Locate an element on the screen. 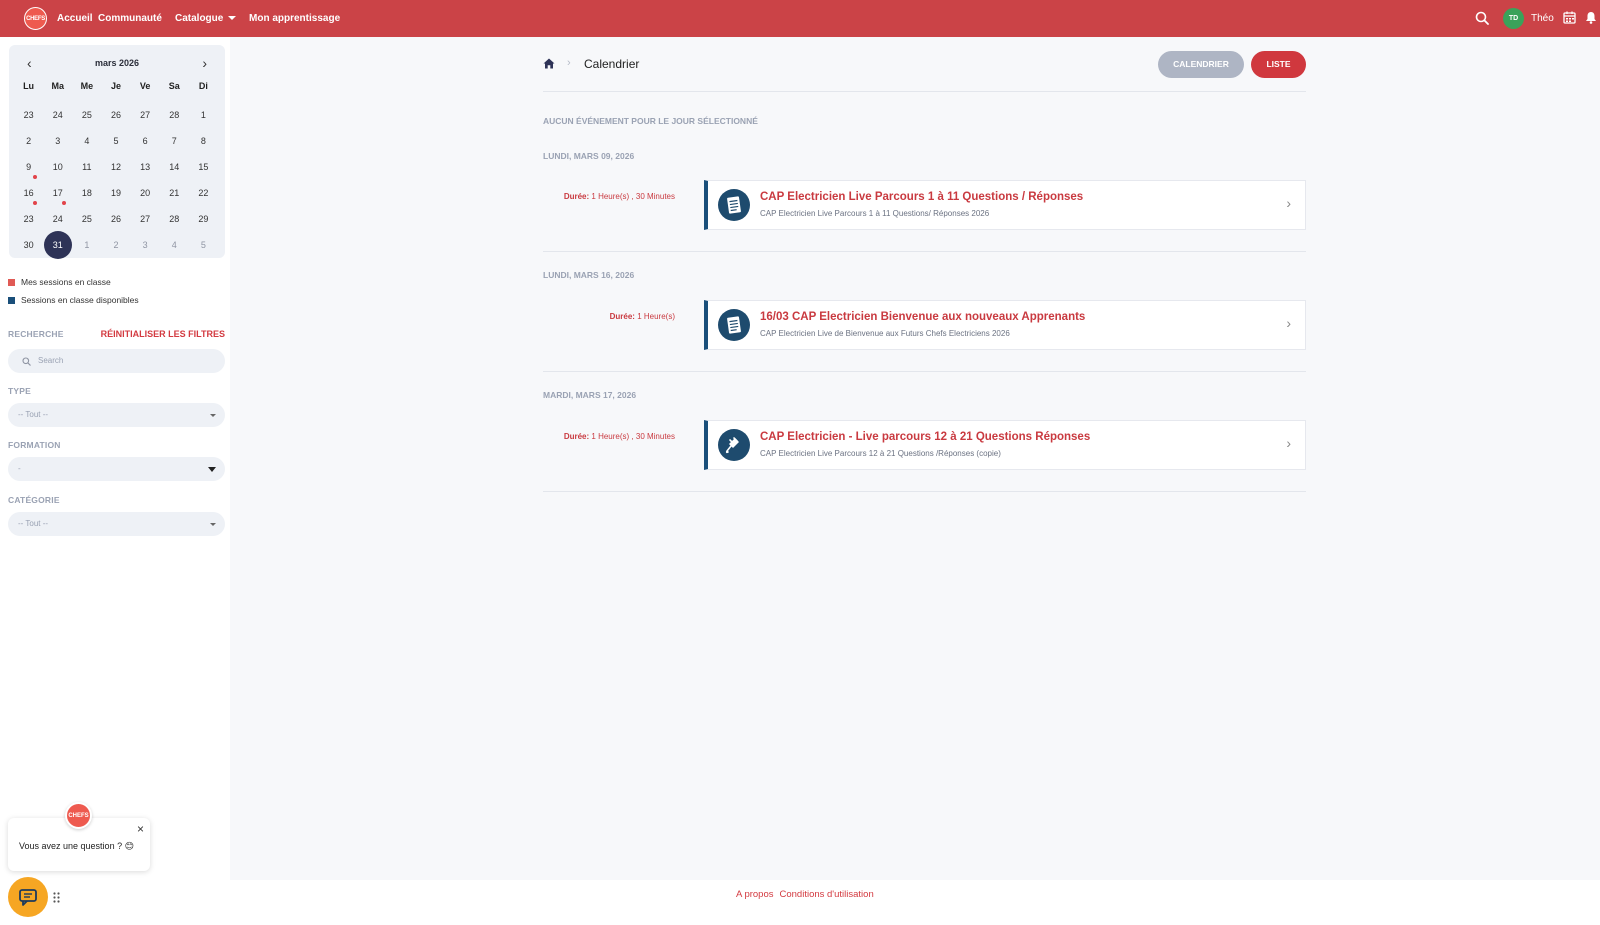  caret-down-icon is located at coordinates (213, 524).